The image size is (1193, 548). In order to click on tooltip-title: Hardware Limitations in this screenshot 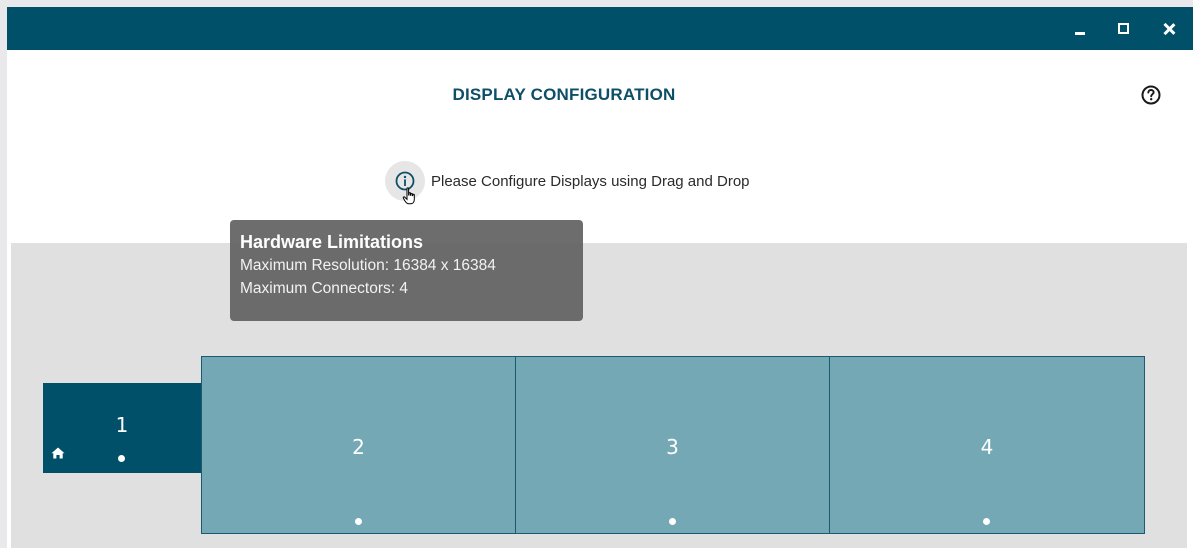, I will do `click(332, 242)`.